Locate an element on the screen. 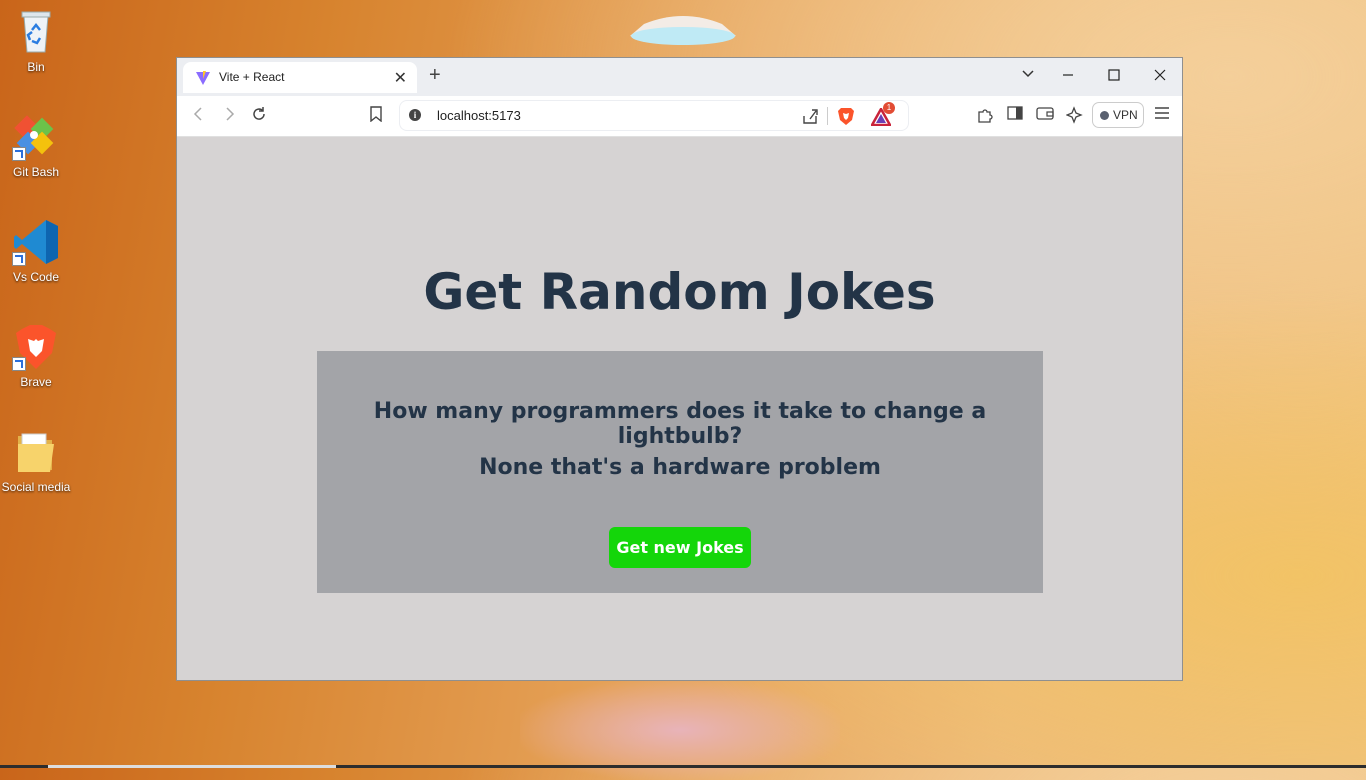  page-title: Get Random Jokes is located at coordinates (679, 292).